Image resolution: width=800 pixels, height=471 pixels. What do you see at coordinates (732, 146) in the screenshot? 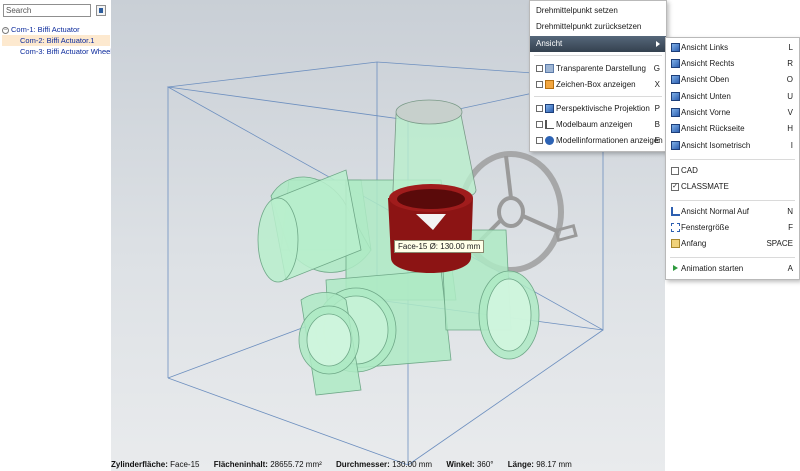
I see `view-isometric: Ansicht Isometrisch I` at bounding box center [732, 146].